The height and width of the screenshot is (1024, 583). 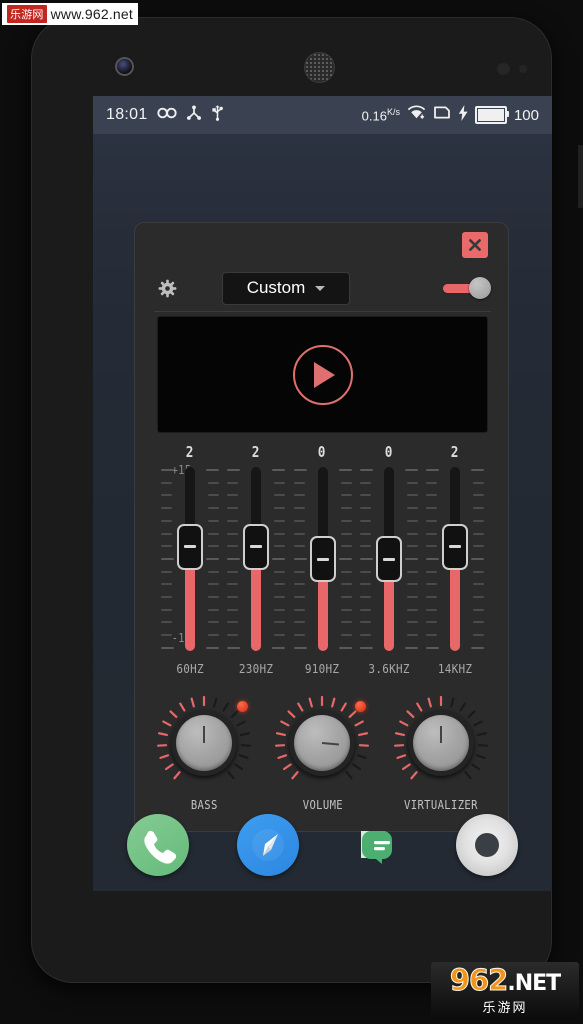 I want to click on knob-pointer, so click(x=331, y=744).